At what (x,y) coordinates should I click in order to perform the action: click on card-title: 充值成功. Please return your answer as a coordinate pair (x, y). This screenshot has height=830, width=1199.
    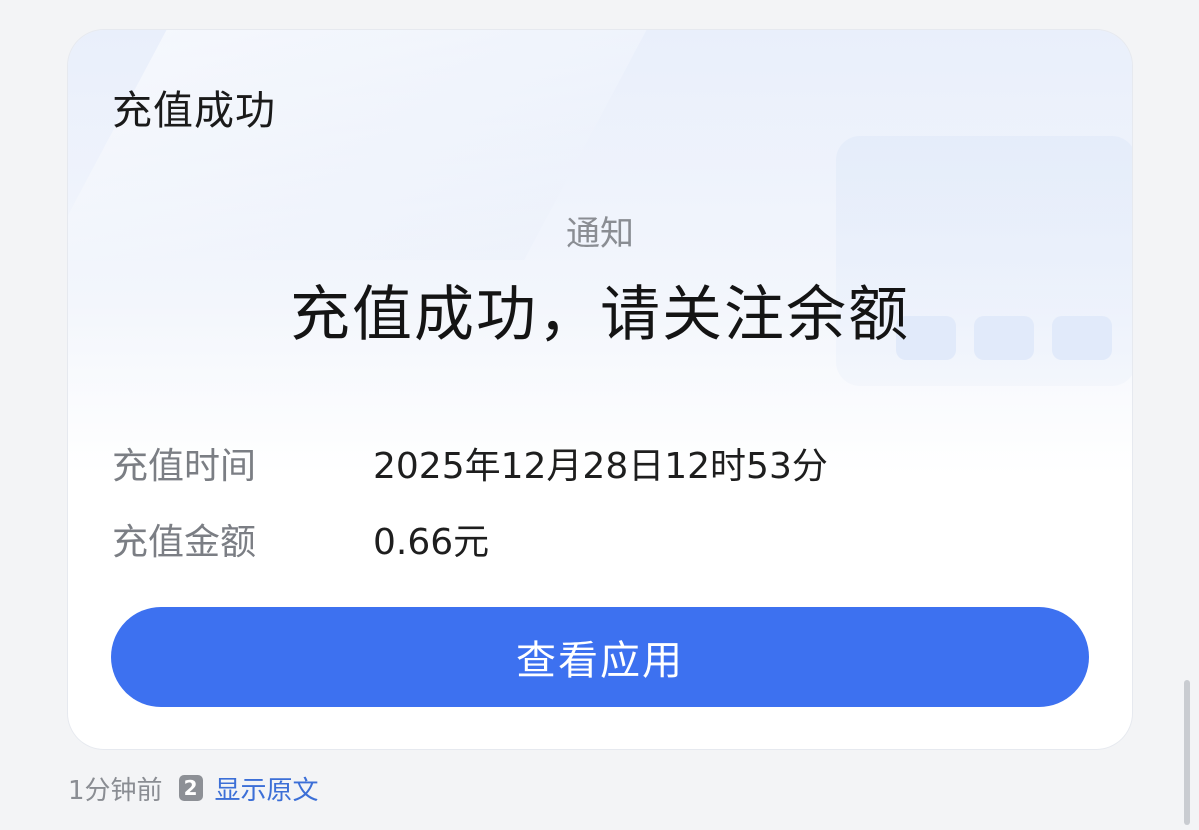
    Looking at the image, I should click on (194, 111).